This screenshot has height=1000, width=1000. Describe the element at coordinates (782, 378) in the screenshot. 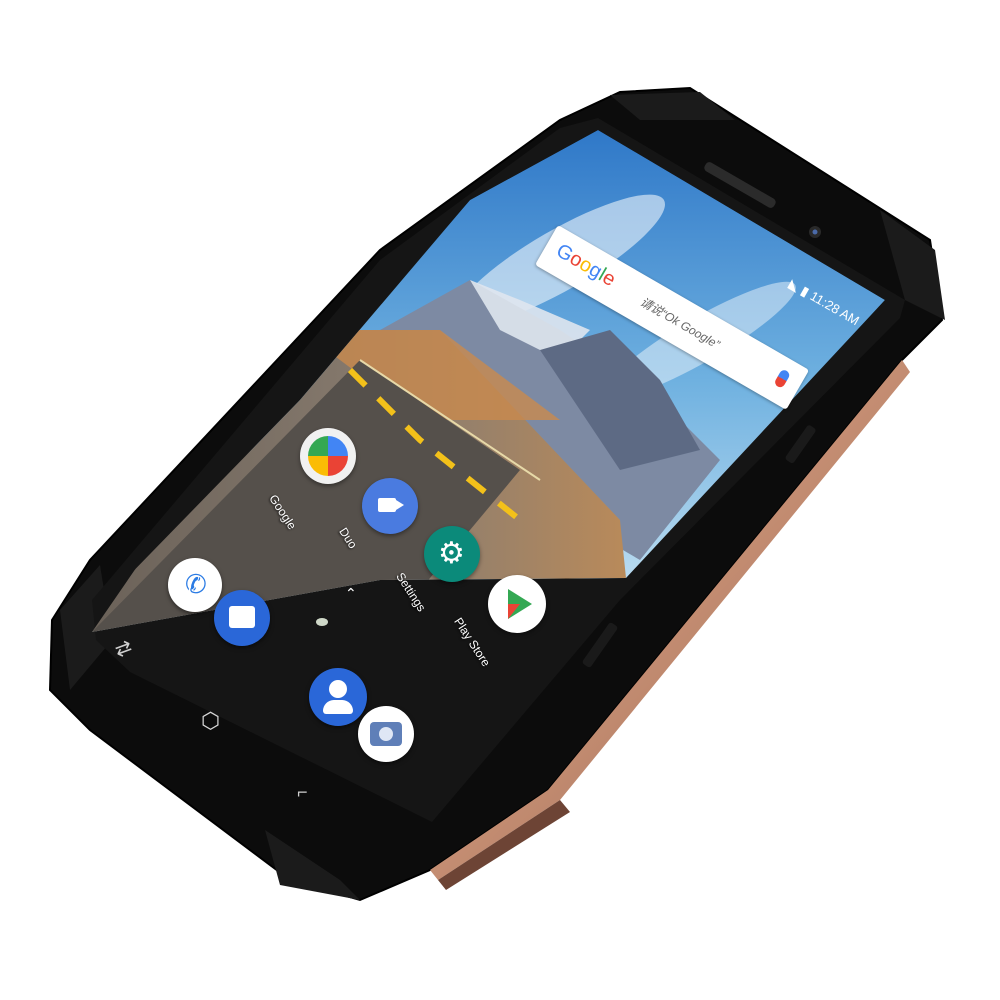

I see `mic-icon` at that location.